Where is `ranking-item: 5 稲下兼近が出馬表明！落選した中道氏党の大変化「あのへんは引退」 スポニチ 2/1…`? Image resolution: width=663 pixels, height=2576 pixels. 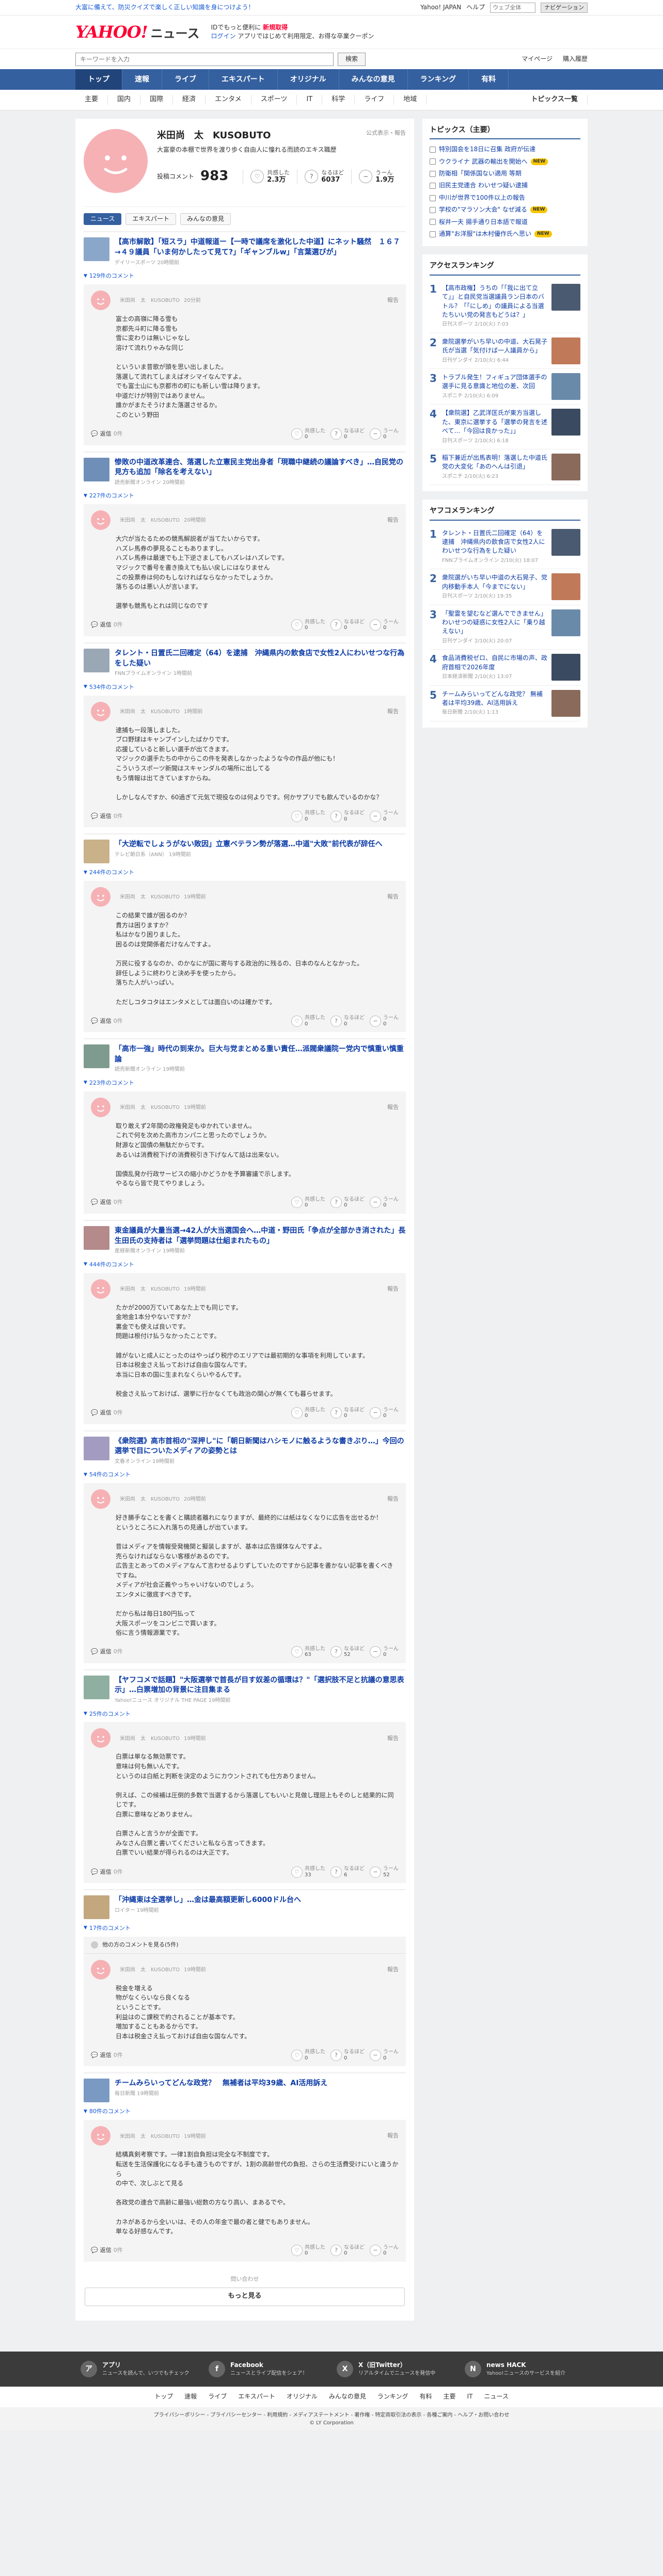 ranking-item: 5 稲下兼近が出馬表明！落選した中道氏党の大変化「あのへんは引退」 スポニチ 2/1… is located at coordinates (505, 468).